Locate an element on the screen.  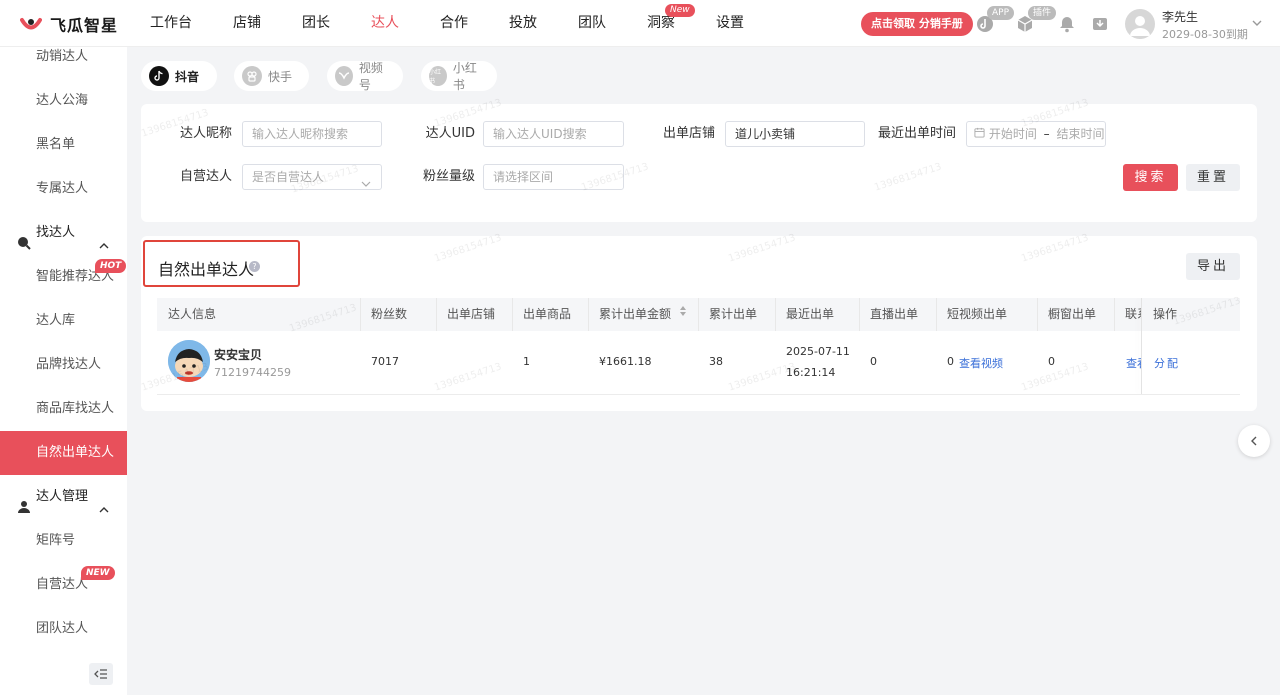
view-video-link: 查看视频 is located at coordinates (981, 363).